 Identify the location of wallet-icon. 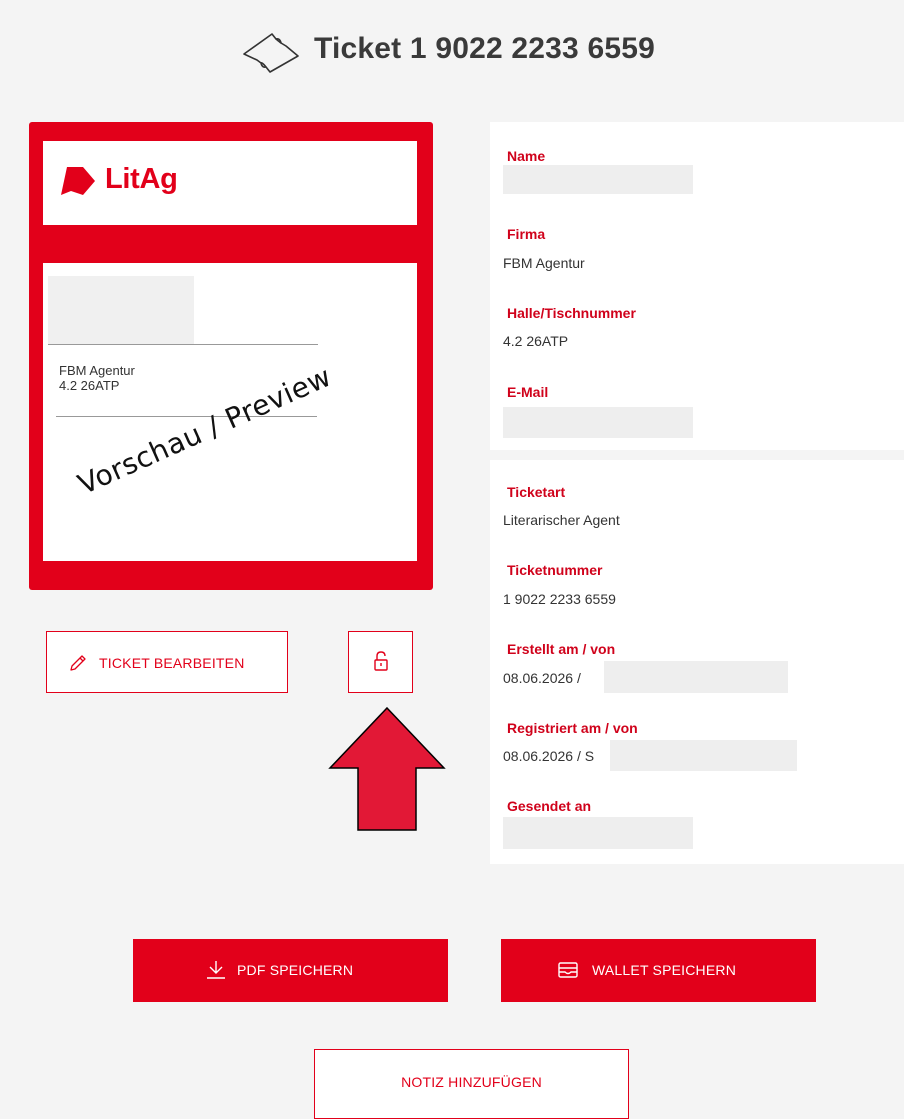
(568, 970).